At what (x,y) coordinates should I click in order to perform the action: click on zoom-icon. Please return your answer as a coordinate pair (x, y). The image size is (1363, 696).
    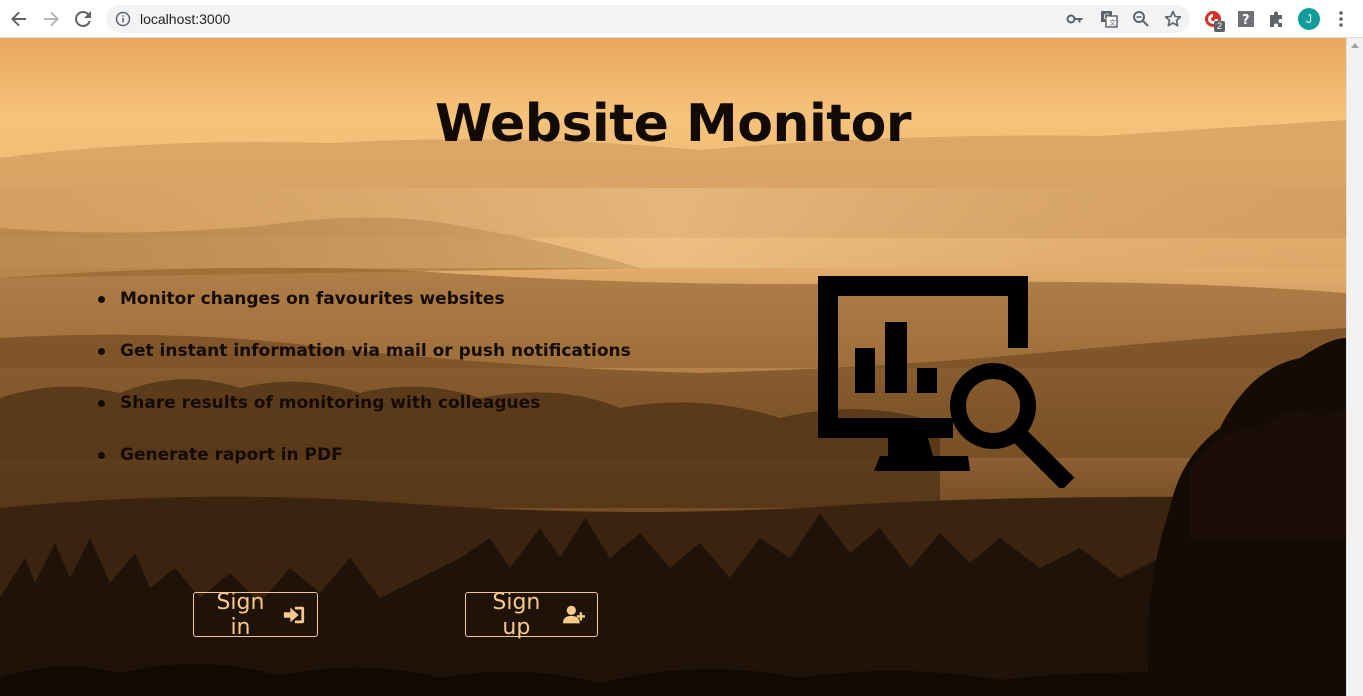
    Looking at the image, I should click on (1141, 19).